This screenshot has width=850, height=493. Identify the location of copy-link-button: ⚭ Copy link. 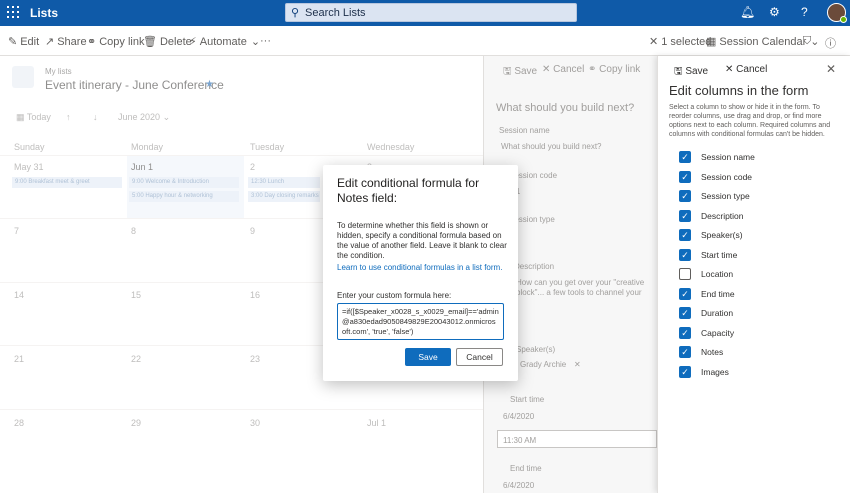
(115, 41).